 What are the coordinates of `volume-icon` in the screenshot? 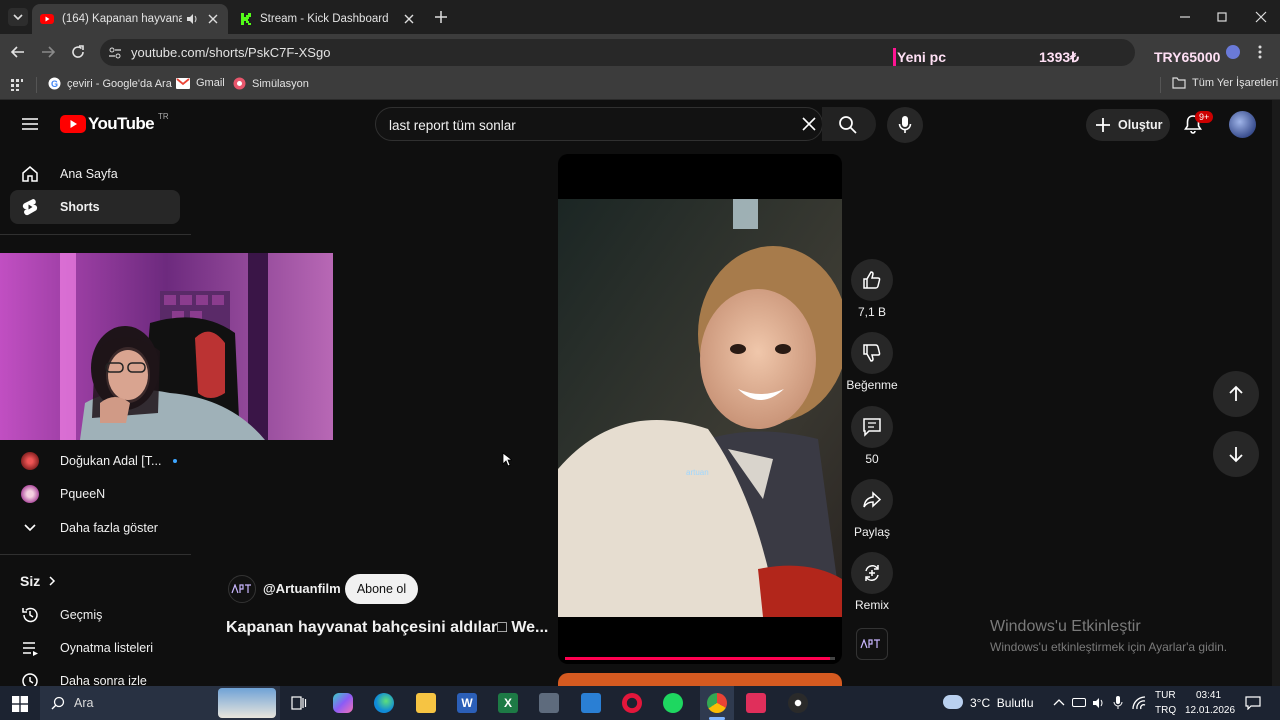 It's located at (1099, 703).